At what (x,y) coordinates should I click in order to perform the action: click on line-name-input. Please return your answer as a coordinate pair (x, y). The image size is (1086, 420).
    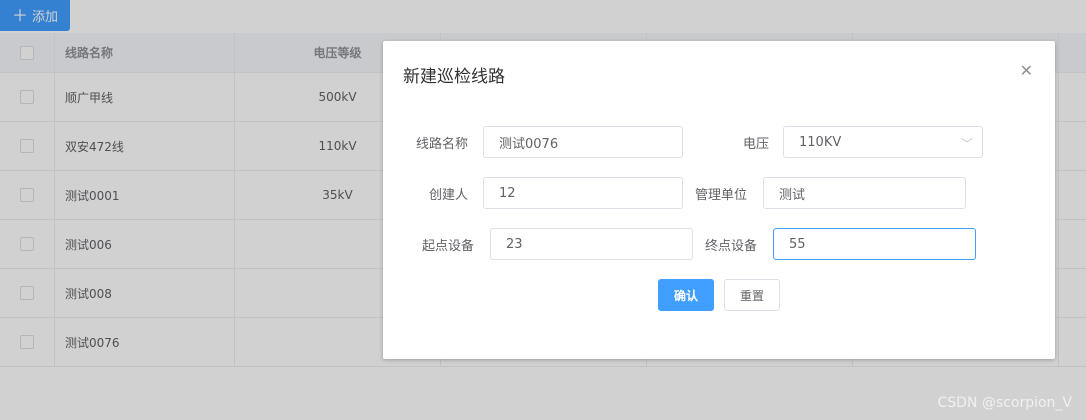
    Looking at the image, I should click on (583, 142).